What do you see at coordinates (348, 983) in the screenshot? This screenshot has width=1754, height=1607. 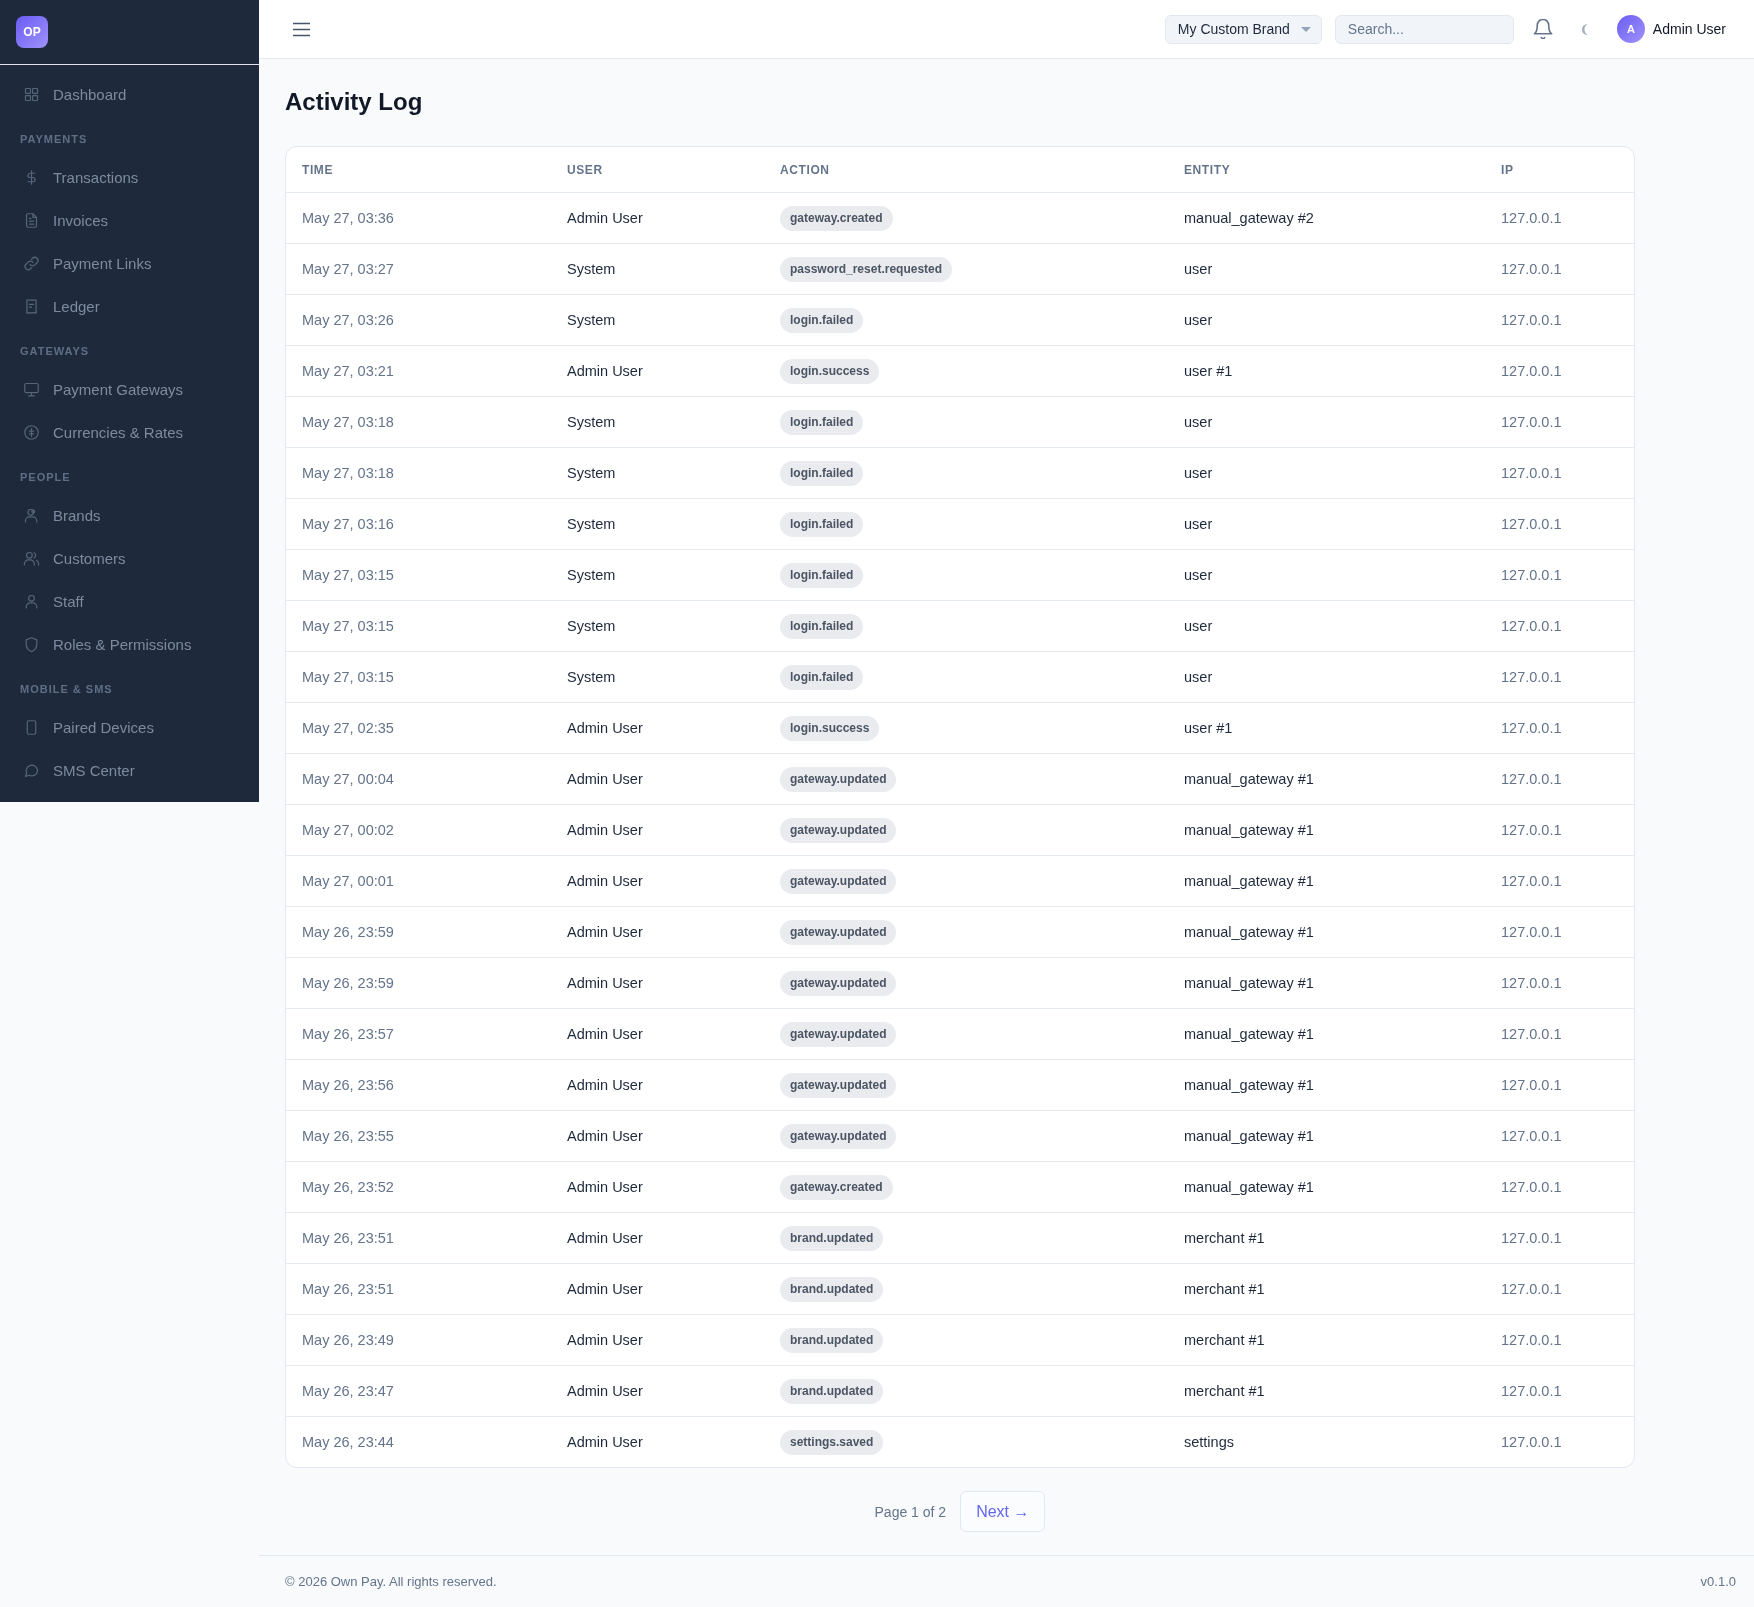 I see `timestamp: May 26, 23:59` at bounding box center [348, 983].